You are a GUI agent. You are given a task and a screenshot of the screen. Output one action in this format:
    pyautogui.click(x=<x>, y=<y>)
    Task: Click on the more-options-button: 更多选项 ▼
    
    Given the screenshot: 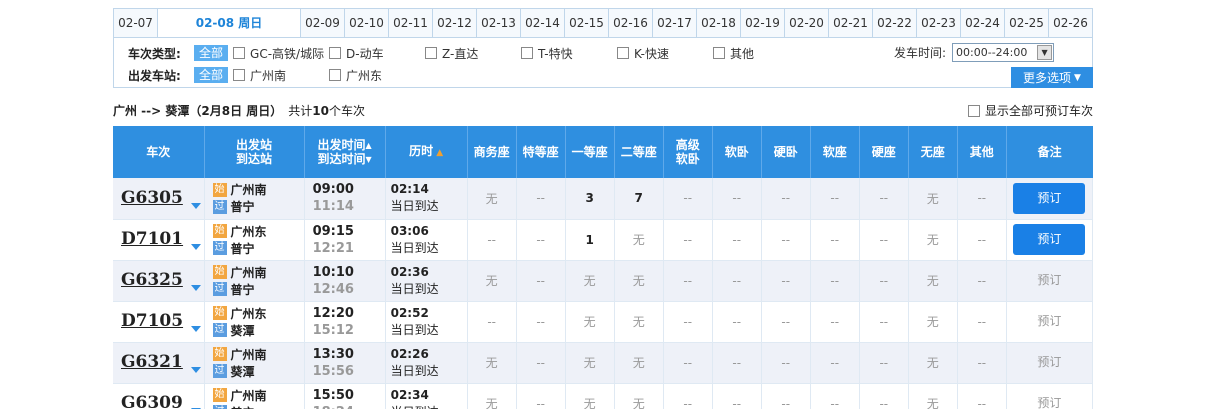 What is the action you would take?
    pyautogui.click(x=1052, y=77)
    